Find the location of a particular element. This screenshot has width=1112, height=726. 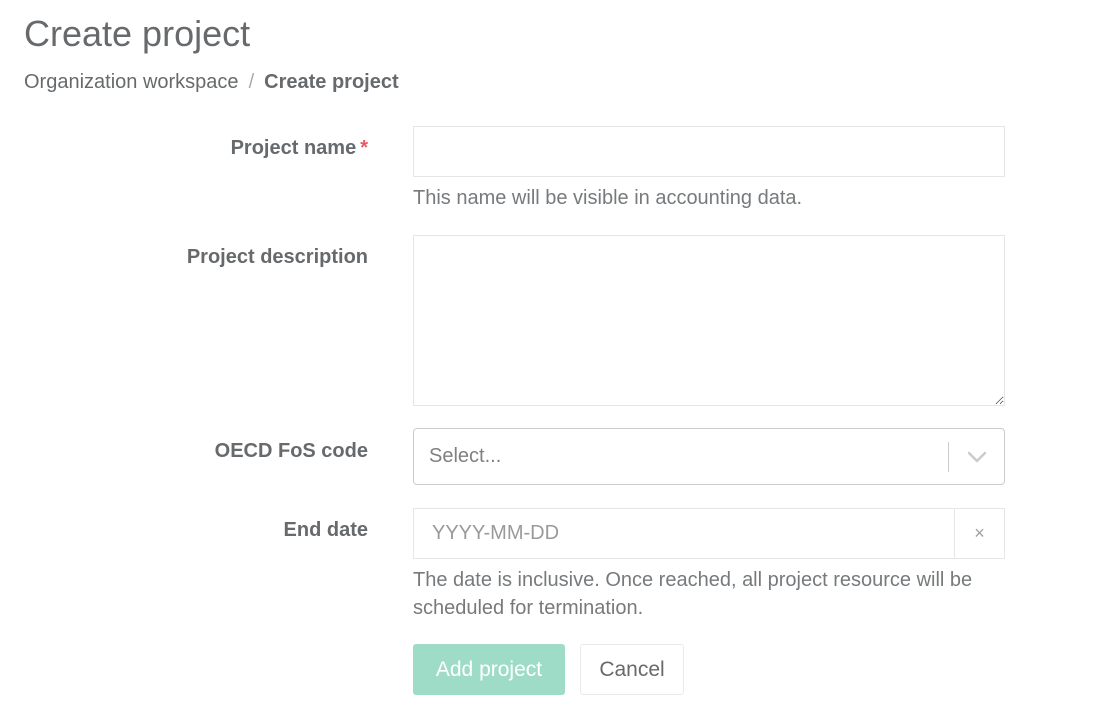

project-name-input is located at coordinates (709, 151).